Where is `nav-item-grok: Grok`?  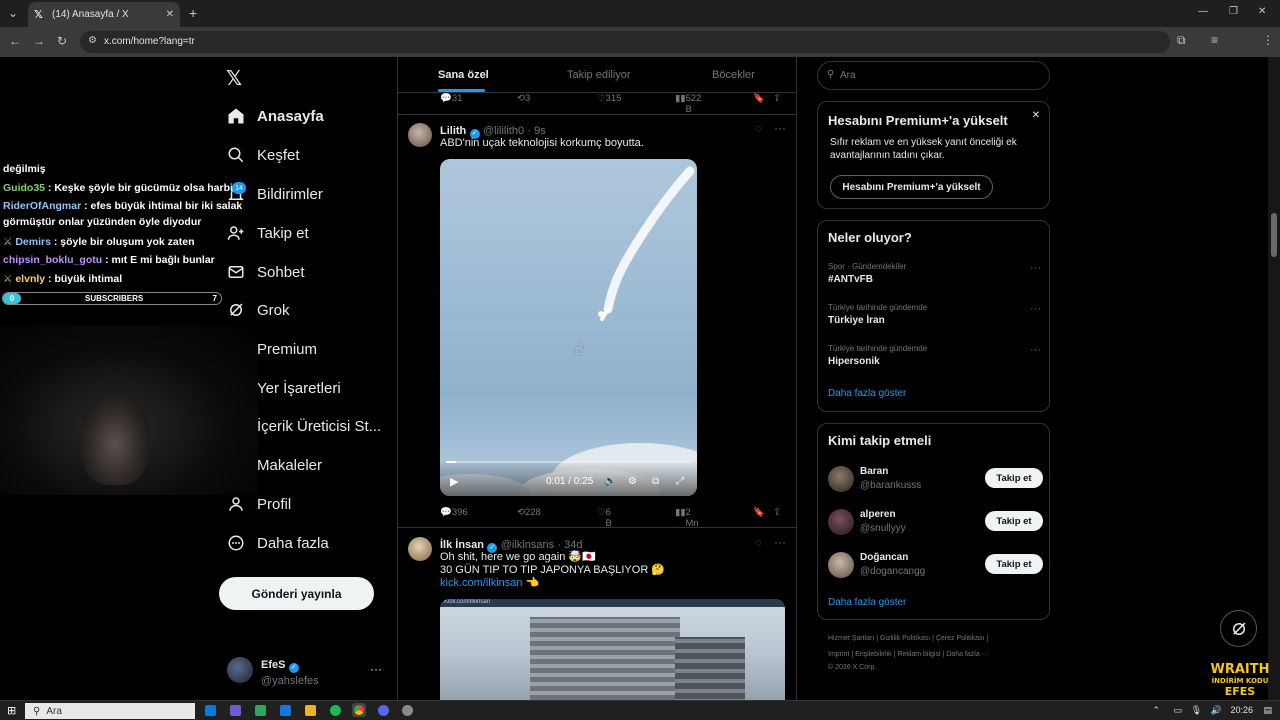
nav-item-grok: Grok is located at coordinates (257, 310).